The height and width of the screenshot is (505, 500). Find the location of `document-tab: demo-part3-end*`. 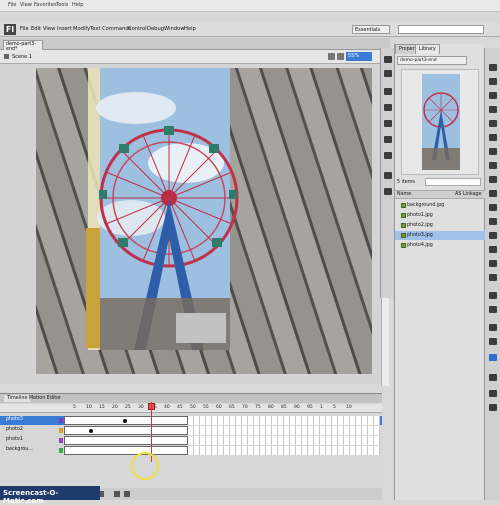

document-tab: demo-part3-end* is located at coordinates (23, 46).